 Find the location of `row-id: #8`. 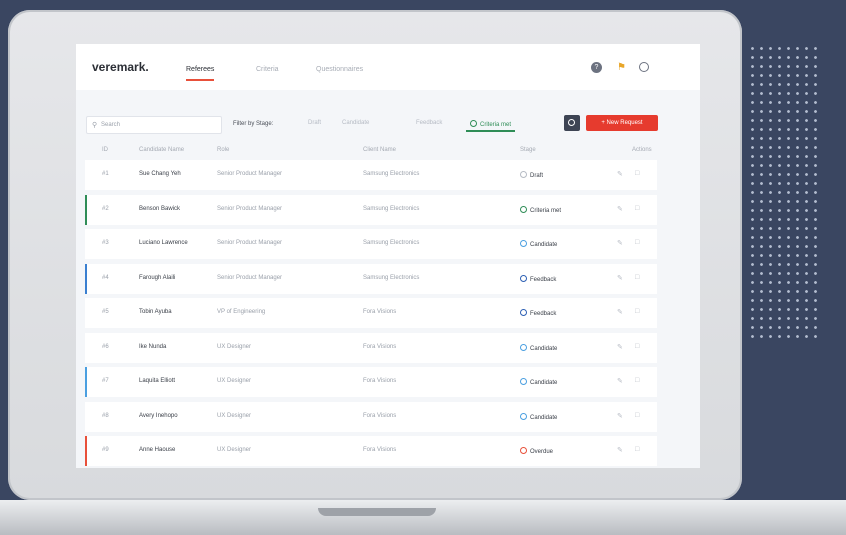

row-id: #8 is located at coordinates (105, 415).